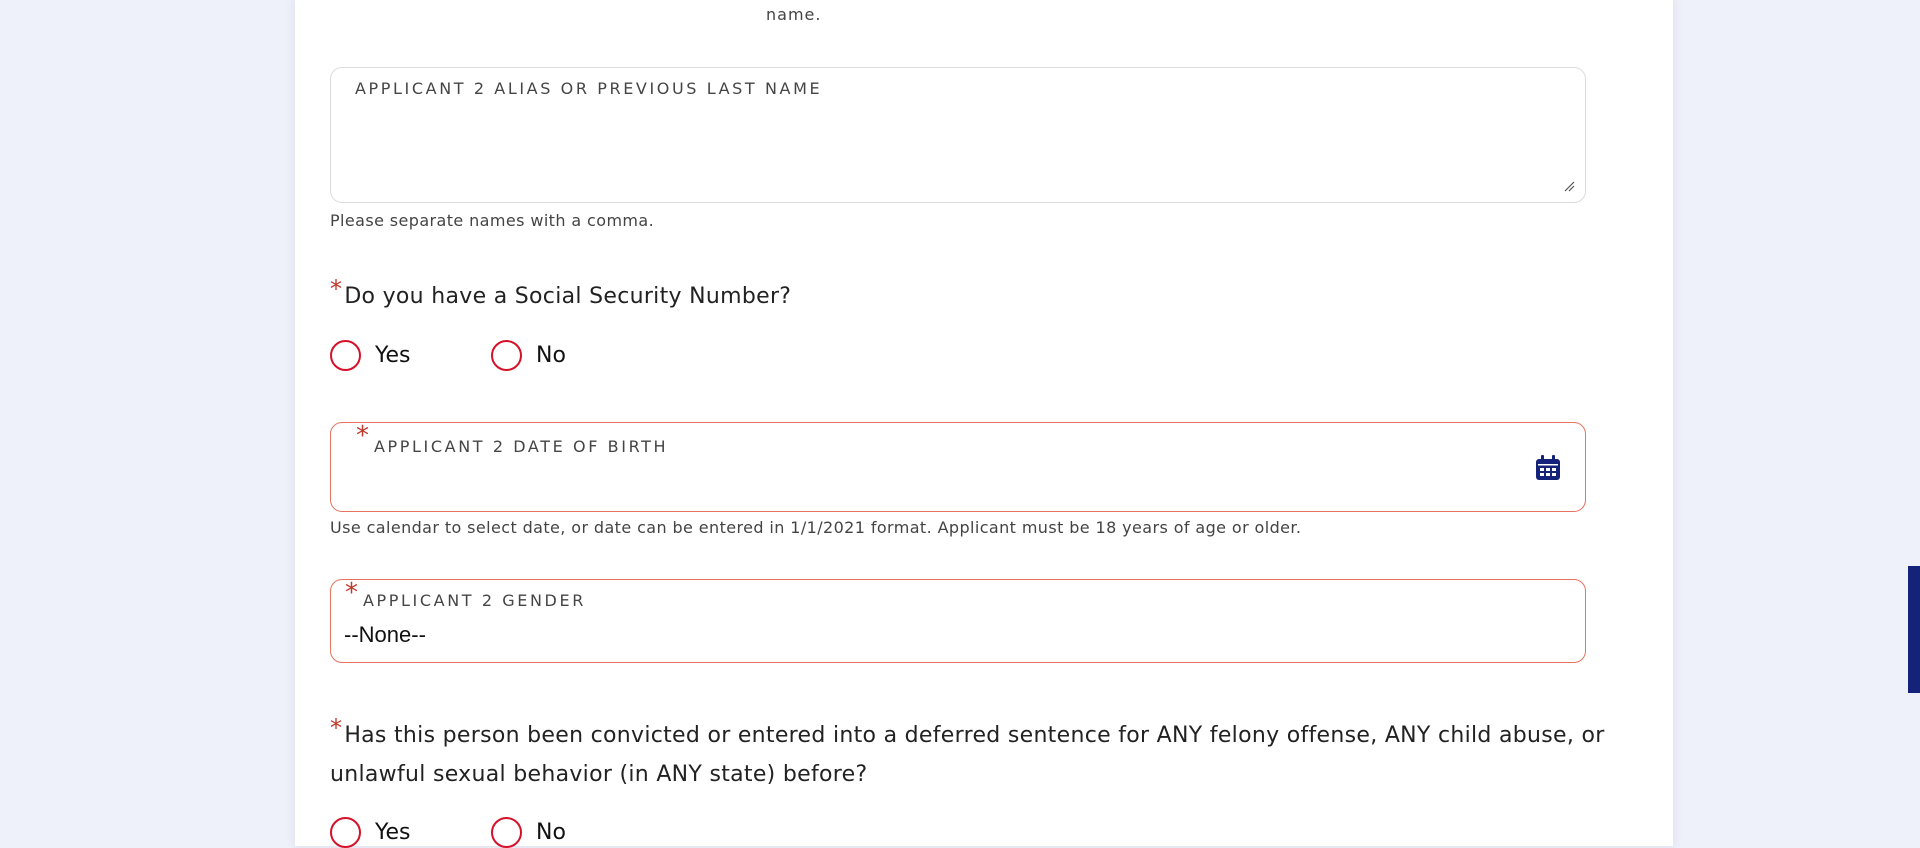 The width and height of the screenshot is (1920, 848). Describe the element at coordinates (528, 832) in the screenshot. I see `felony-no-radio: No` at that location.